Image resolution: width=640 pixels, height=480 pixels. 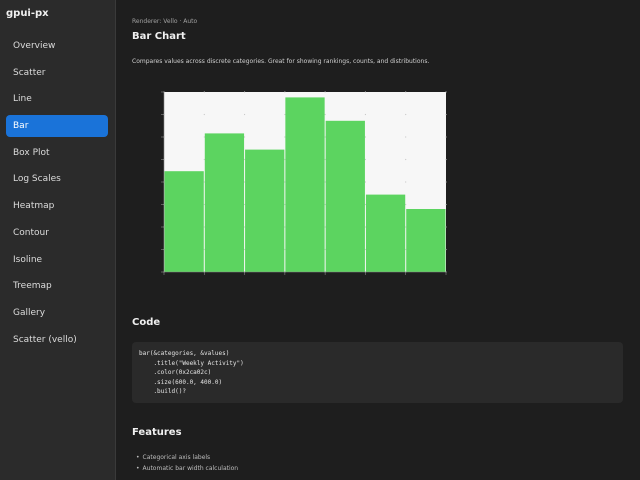 I want to click on sidebar-item-overview: Overview, so click(x=57, y=46).